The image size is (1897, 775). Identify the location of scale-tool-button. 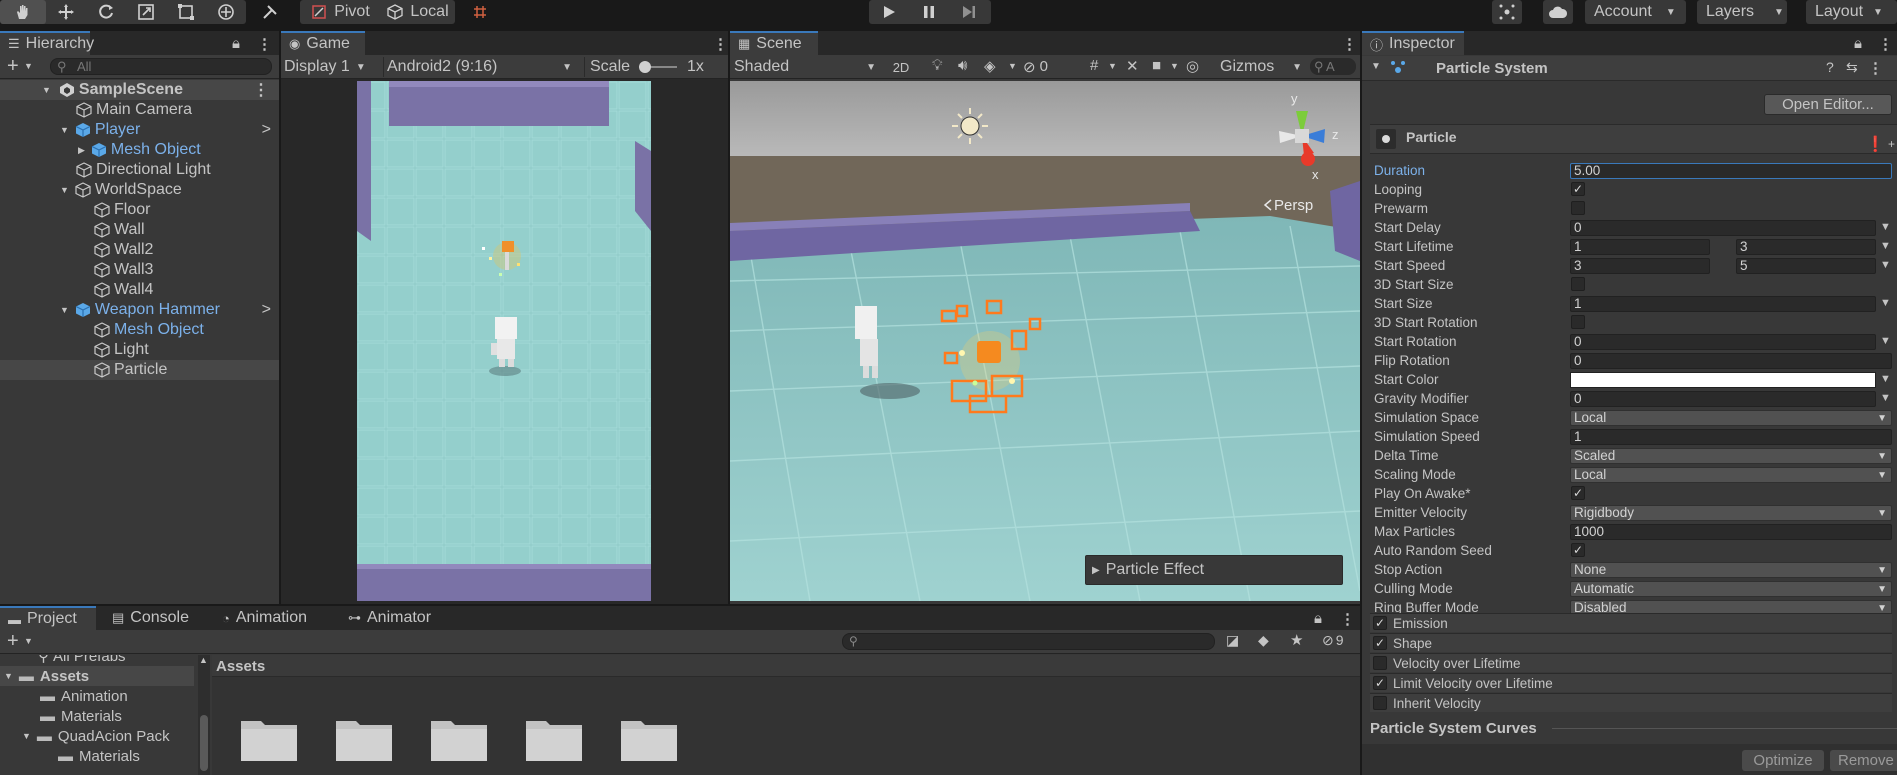
(146, 12).